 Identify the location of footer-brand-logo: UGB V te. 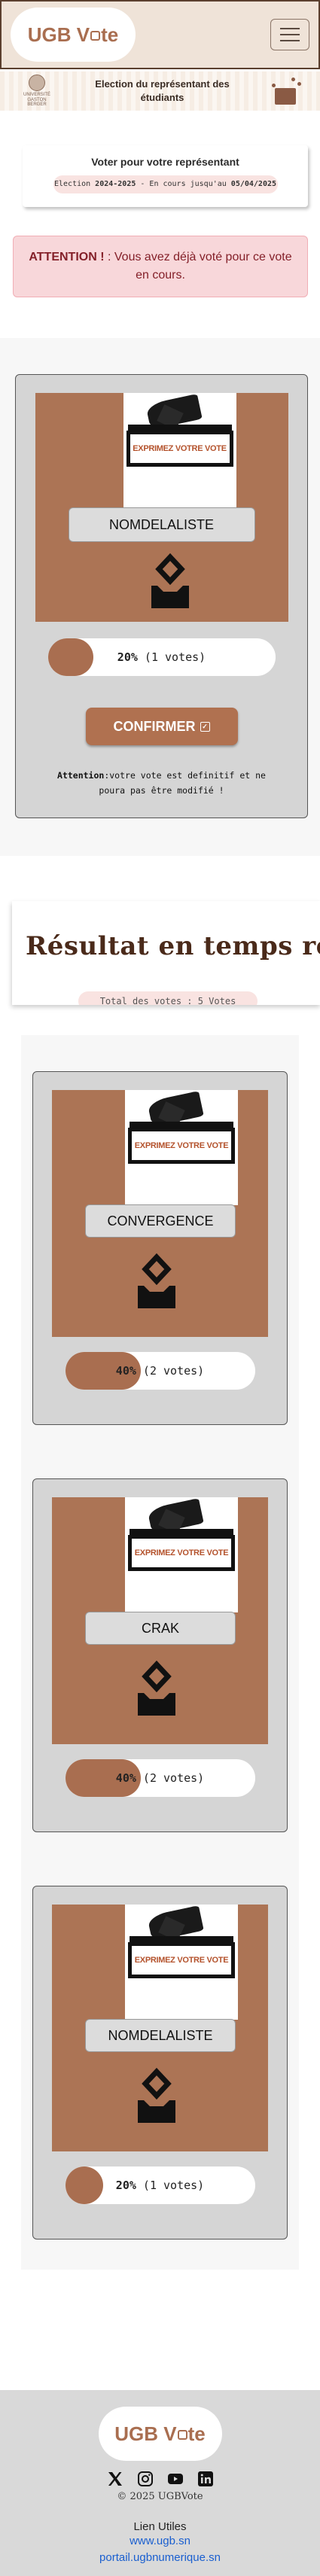
(160, 2434).